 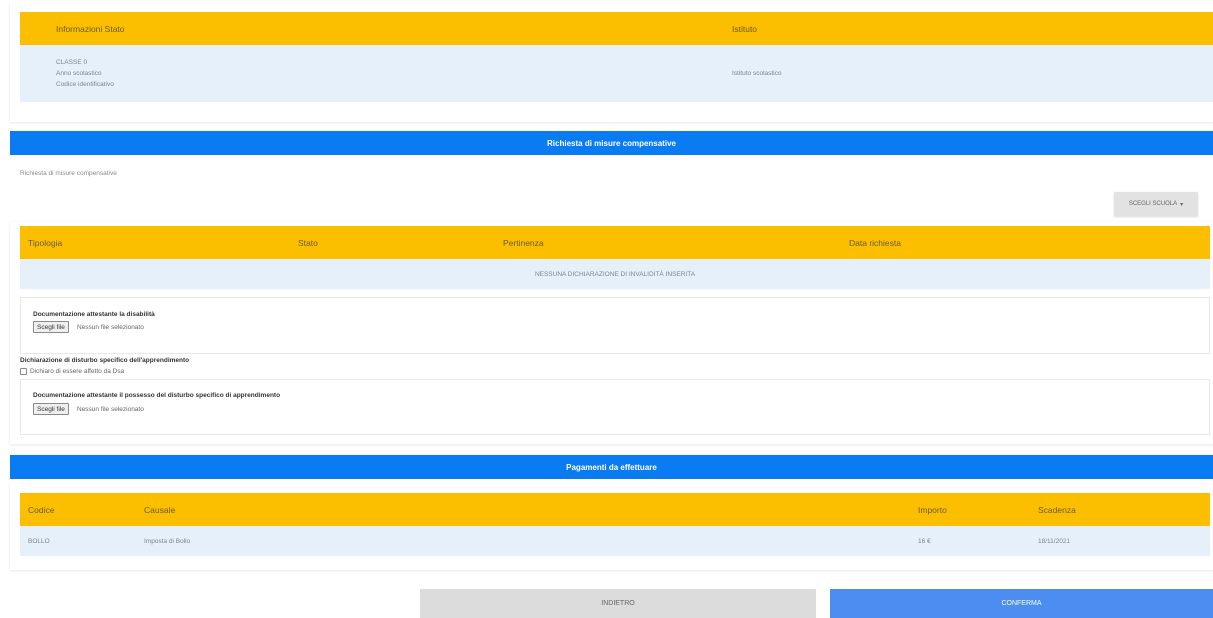 I want to click on measures-header-tipologia: Tipologia, so click(x=45, y=242).